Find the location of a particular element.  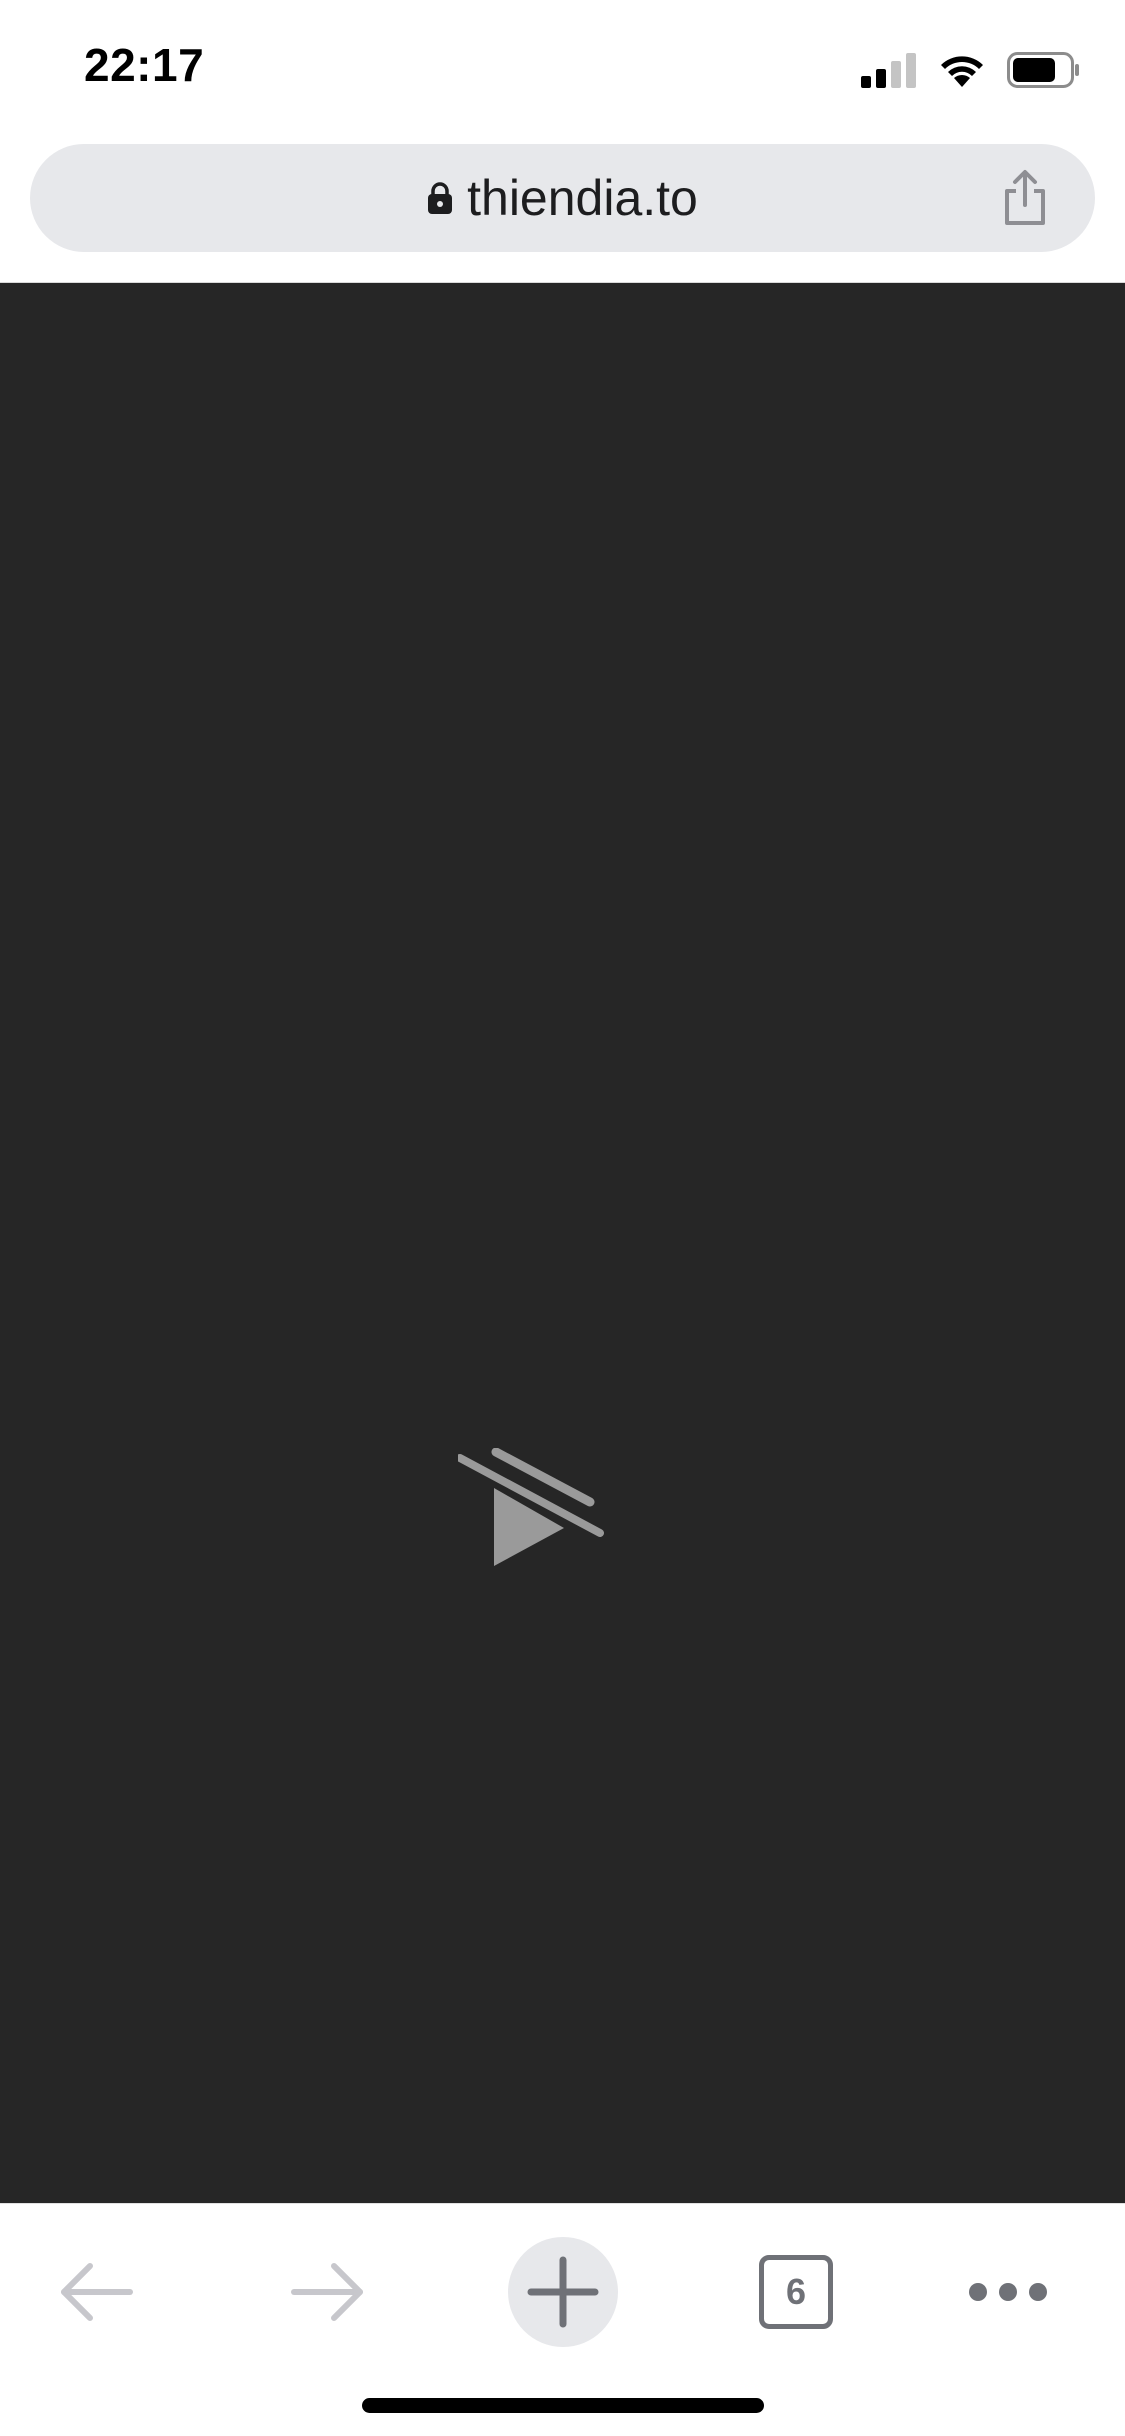

plus-icon is located at coordinates (563, 2292).